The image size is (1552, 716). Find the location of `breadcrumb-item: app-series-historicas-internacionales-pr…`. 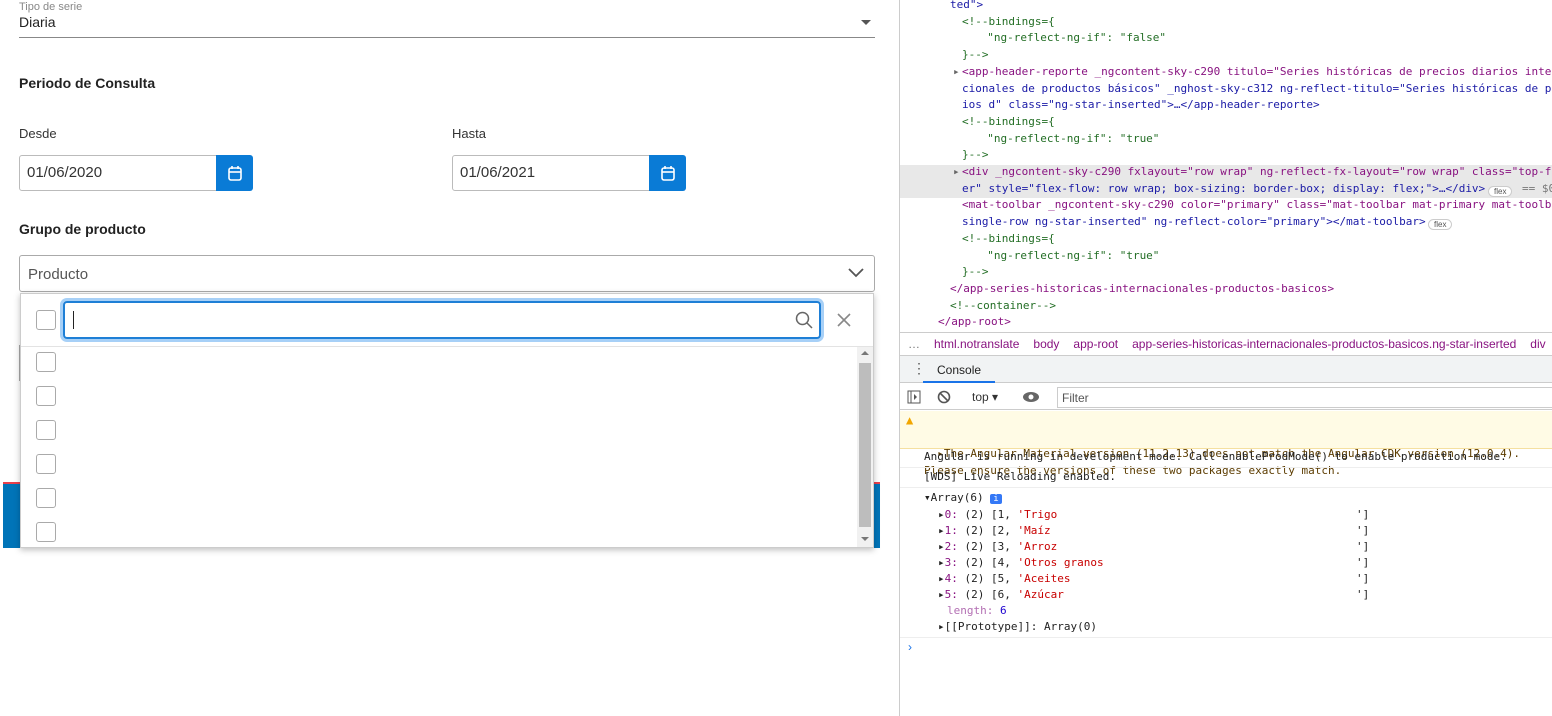

breadcrumb-item: app-series-historicas-internacionales-pr… is located at coordinates (1324, 344).